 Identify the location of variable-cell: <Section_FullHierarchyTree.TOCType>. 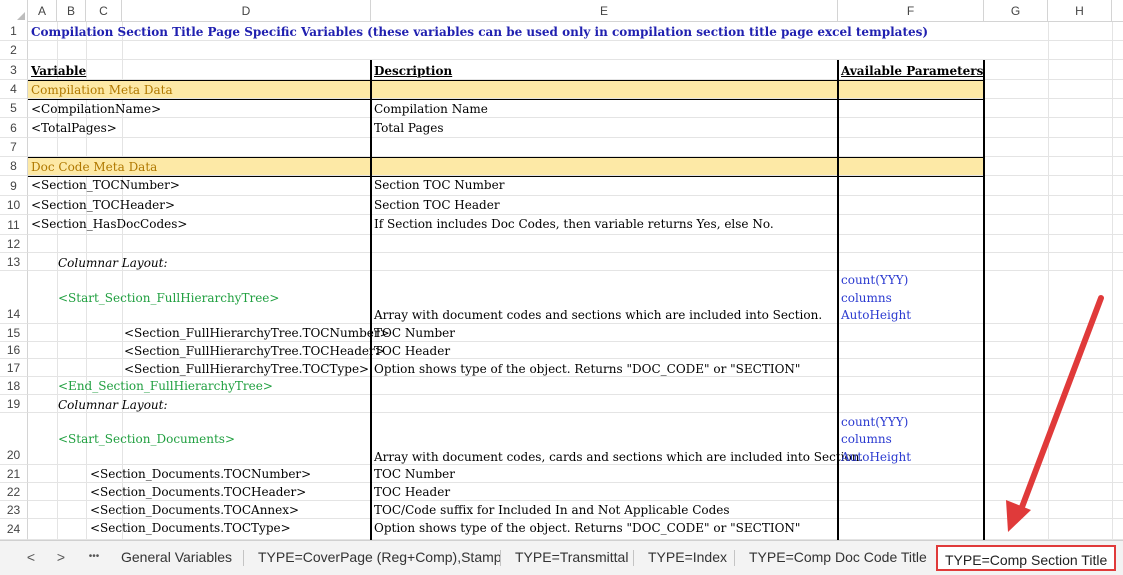
(247, 369).